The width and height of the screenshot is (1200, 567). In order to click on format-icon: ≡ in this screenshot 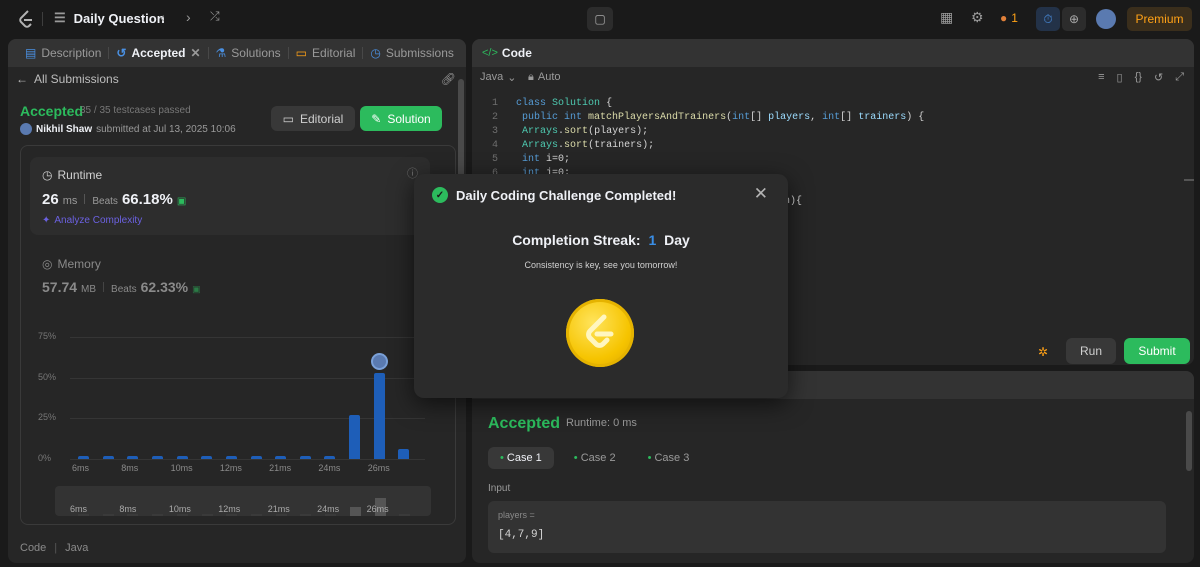, I will do `click(1101, 77)`.